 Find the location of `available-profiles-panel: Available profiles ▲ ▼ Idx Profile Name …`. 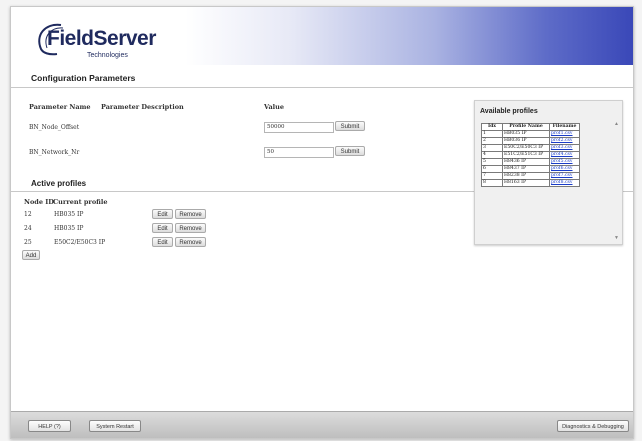

available-profiles-panel: Available profiles ▲ ▼ Idx Profile Name … is located at coordinates (548, 172).